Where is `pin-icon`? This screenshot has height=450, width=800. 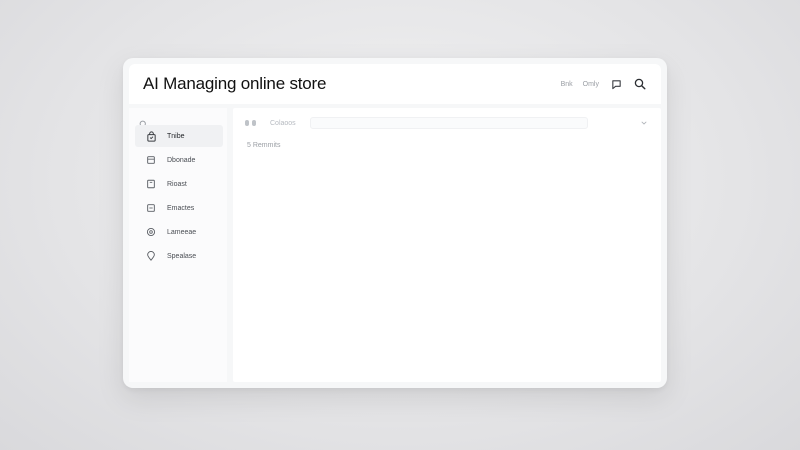
pin-icon is located at coordinates (151, 256).